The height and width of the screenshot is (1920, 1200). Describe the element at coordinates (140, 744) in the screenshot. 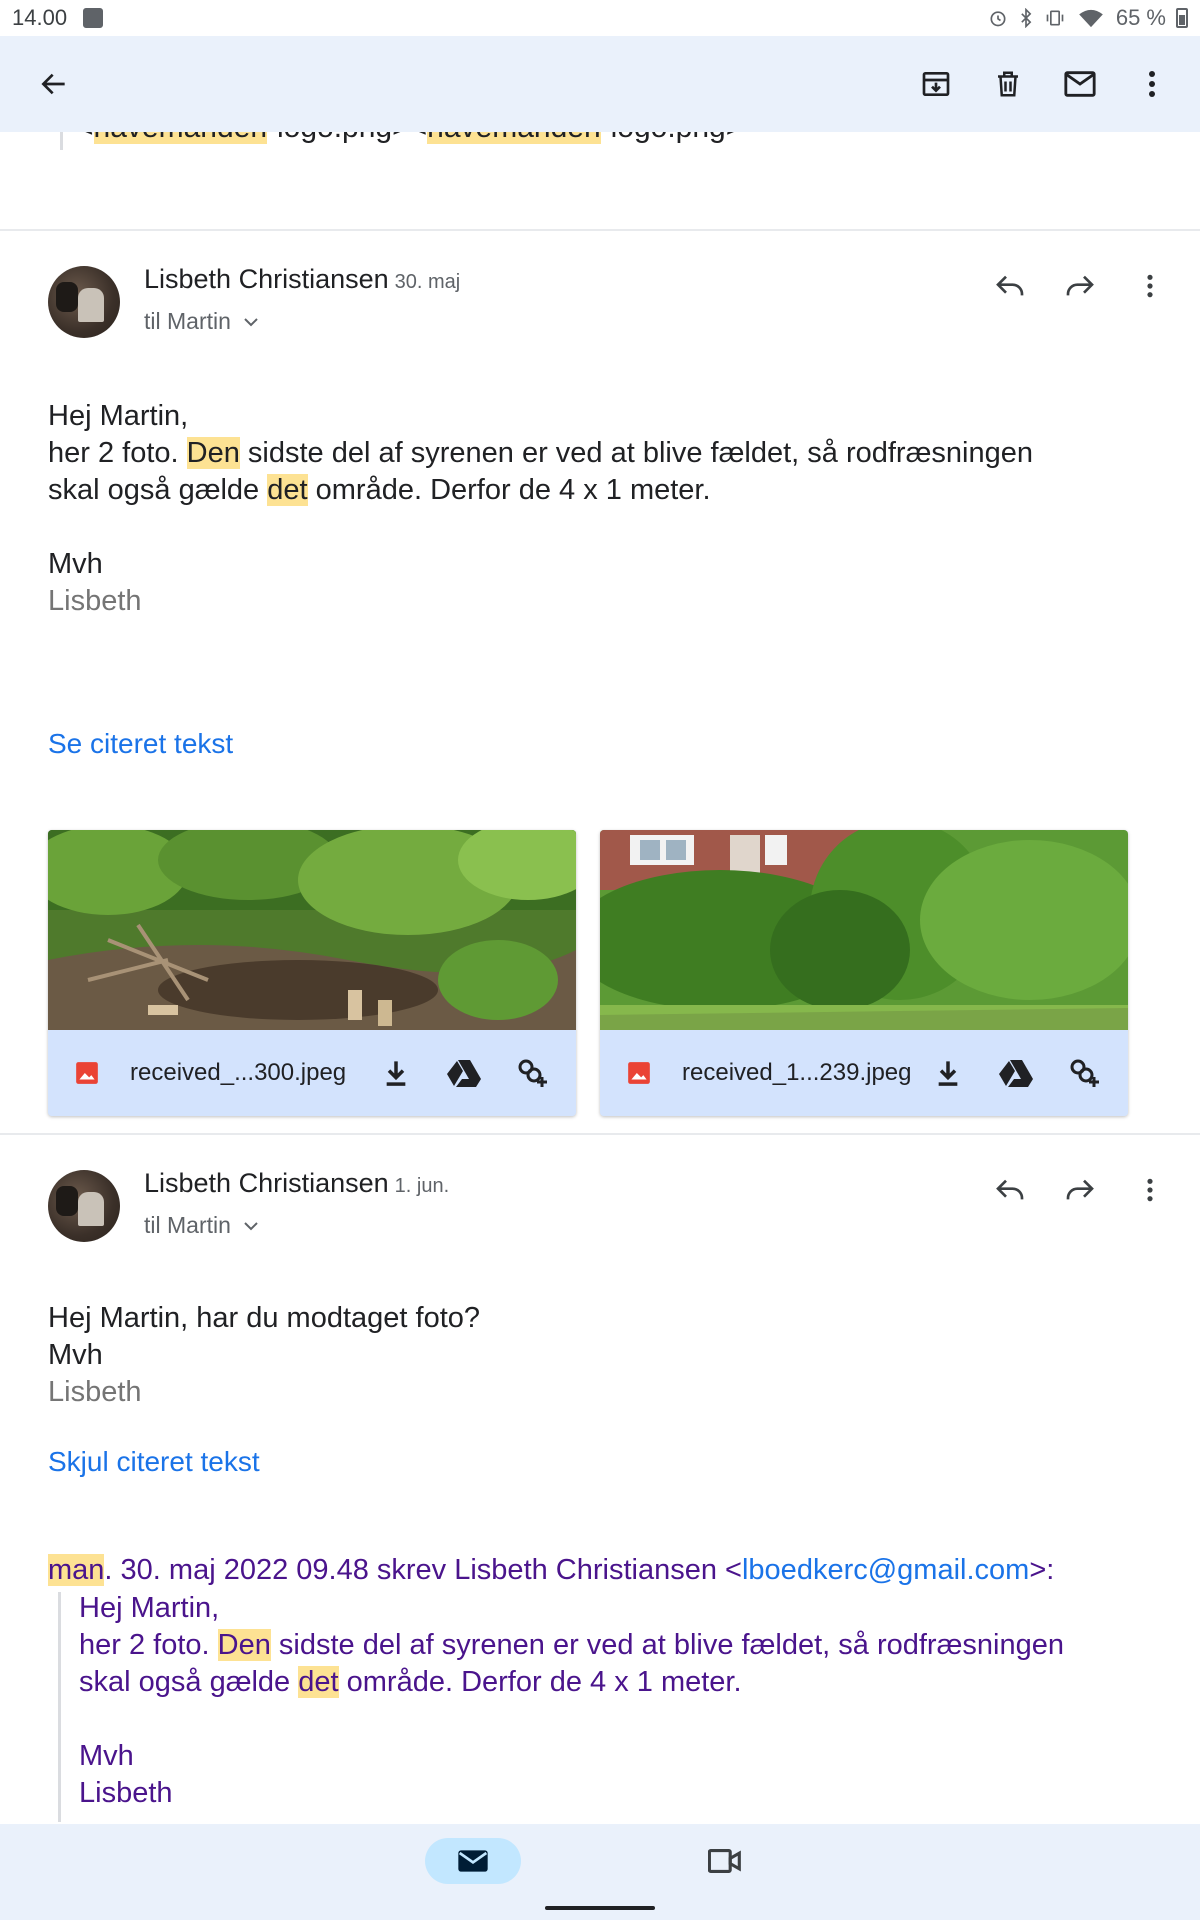

I see `show-quoted-text-link: Se citeret tekst` at that location.